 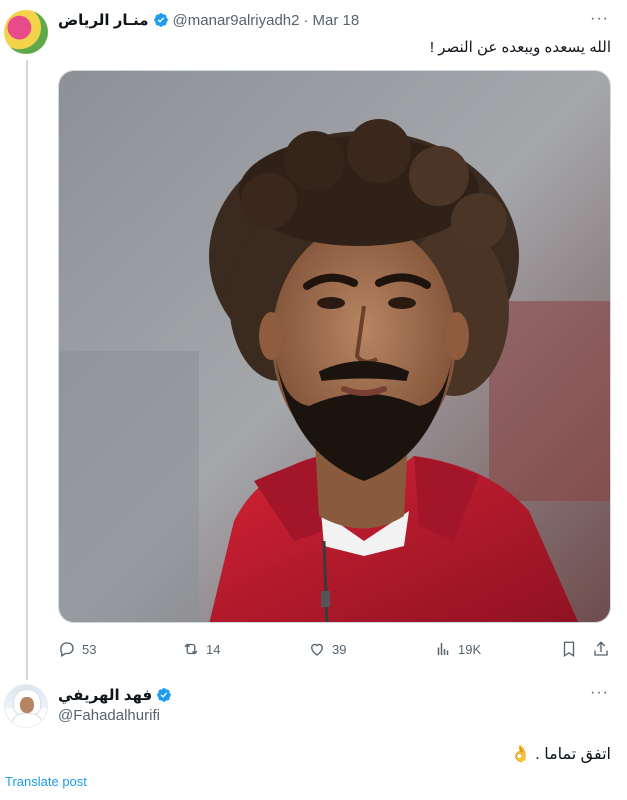 I want to click on bookmark-button, so click(x=569, y=649).